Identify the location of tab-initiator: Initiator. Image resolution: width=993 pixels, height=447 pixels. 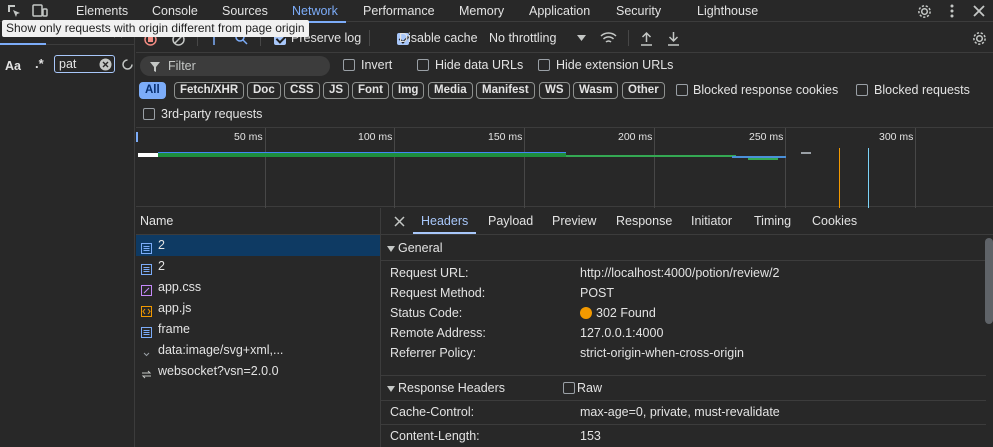
(711, 221).